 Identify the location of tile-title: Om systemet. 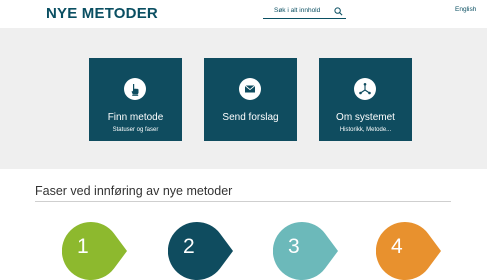
(365, 117).